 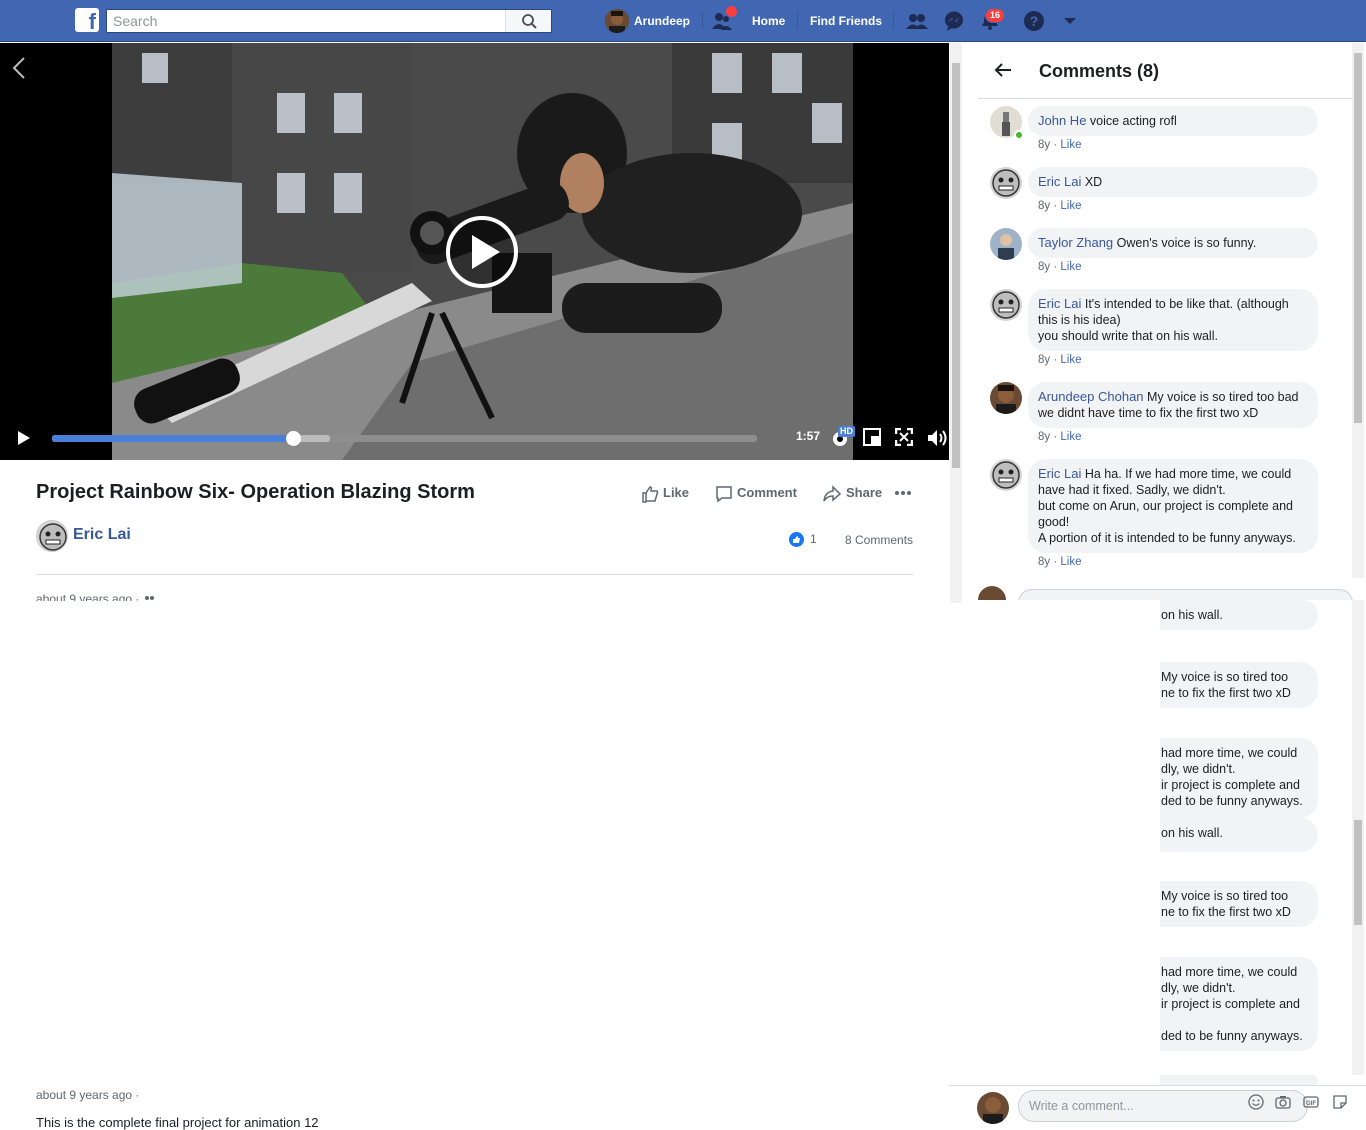 I want to click on account-menu-chevron-icon, so click(x=1070, y=21).